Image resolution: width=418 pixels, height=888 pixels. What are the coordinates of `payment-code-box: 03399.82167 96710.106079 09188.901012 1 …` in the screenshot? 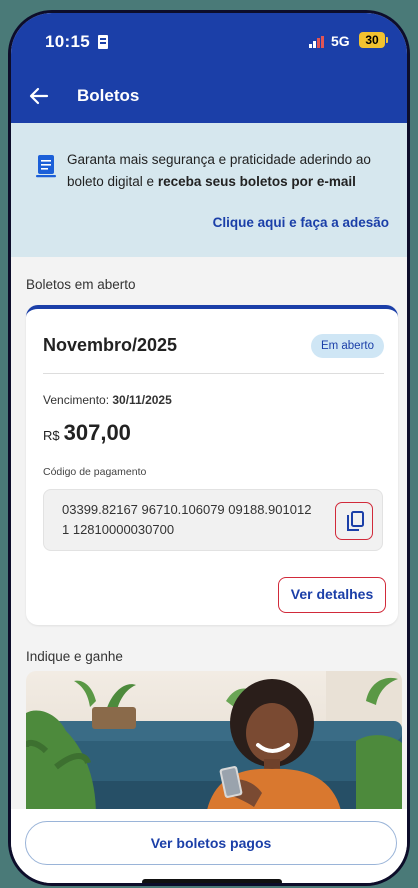 It's located at (213, 520).